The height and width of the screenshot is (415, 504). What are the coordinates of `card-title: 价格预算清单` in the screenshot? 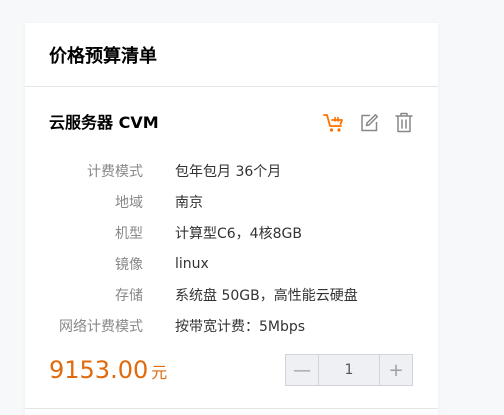 It's located at (103, 56).